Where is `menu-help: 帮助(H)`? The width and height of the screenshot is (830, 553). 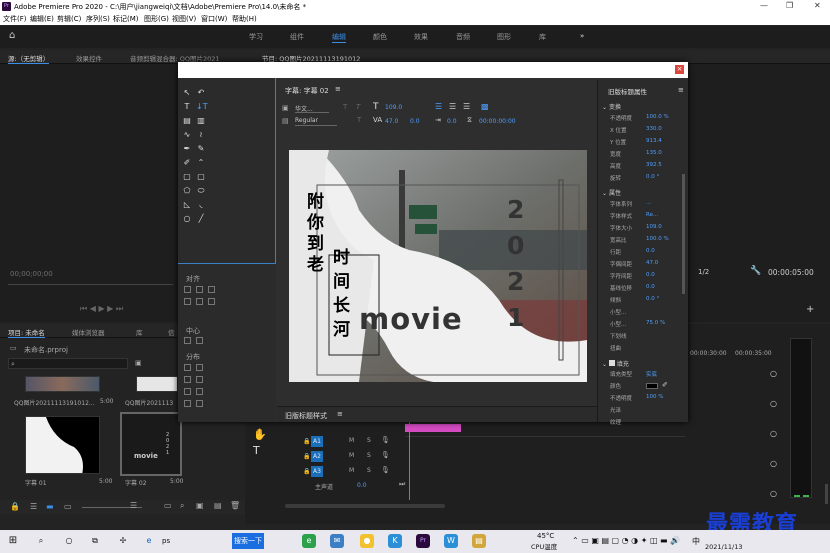 menu-help: 帮助(H) is located at coordinates (244, 19).